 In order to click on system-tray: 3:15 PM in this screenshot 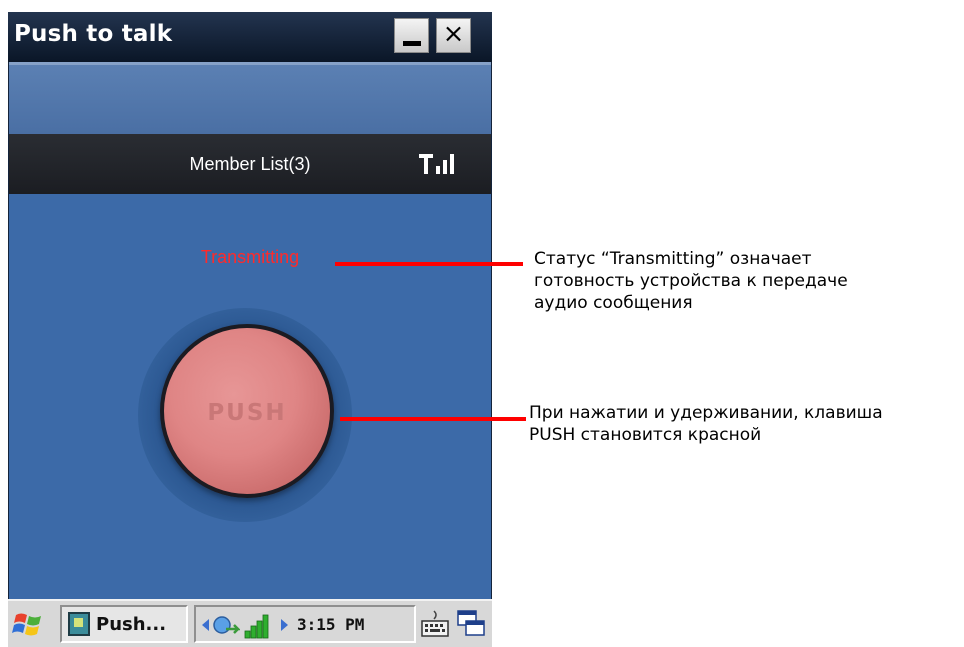, I will do `click(305, 624)`.